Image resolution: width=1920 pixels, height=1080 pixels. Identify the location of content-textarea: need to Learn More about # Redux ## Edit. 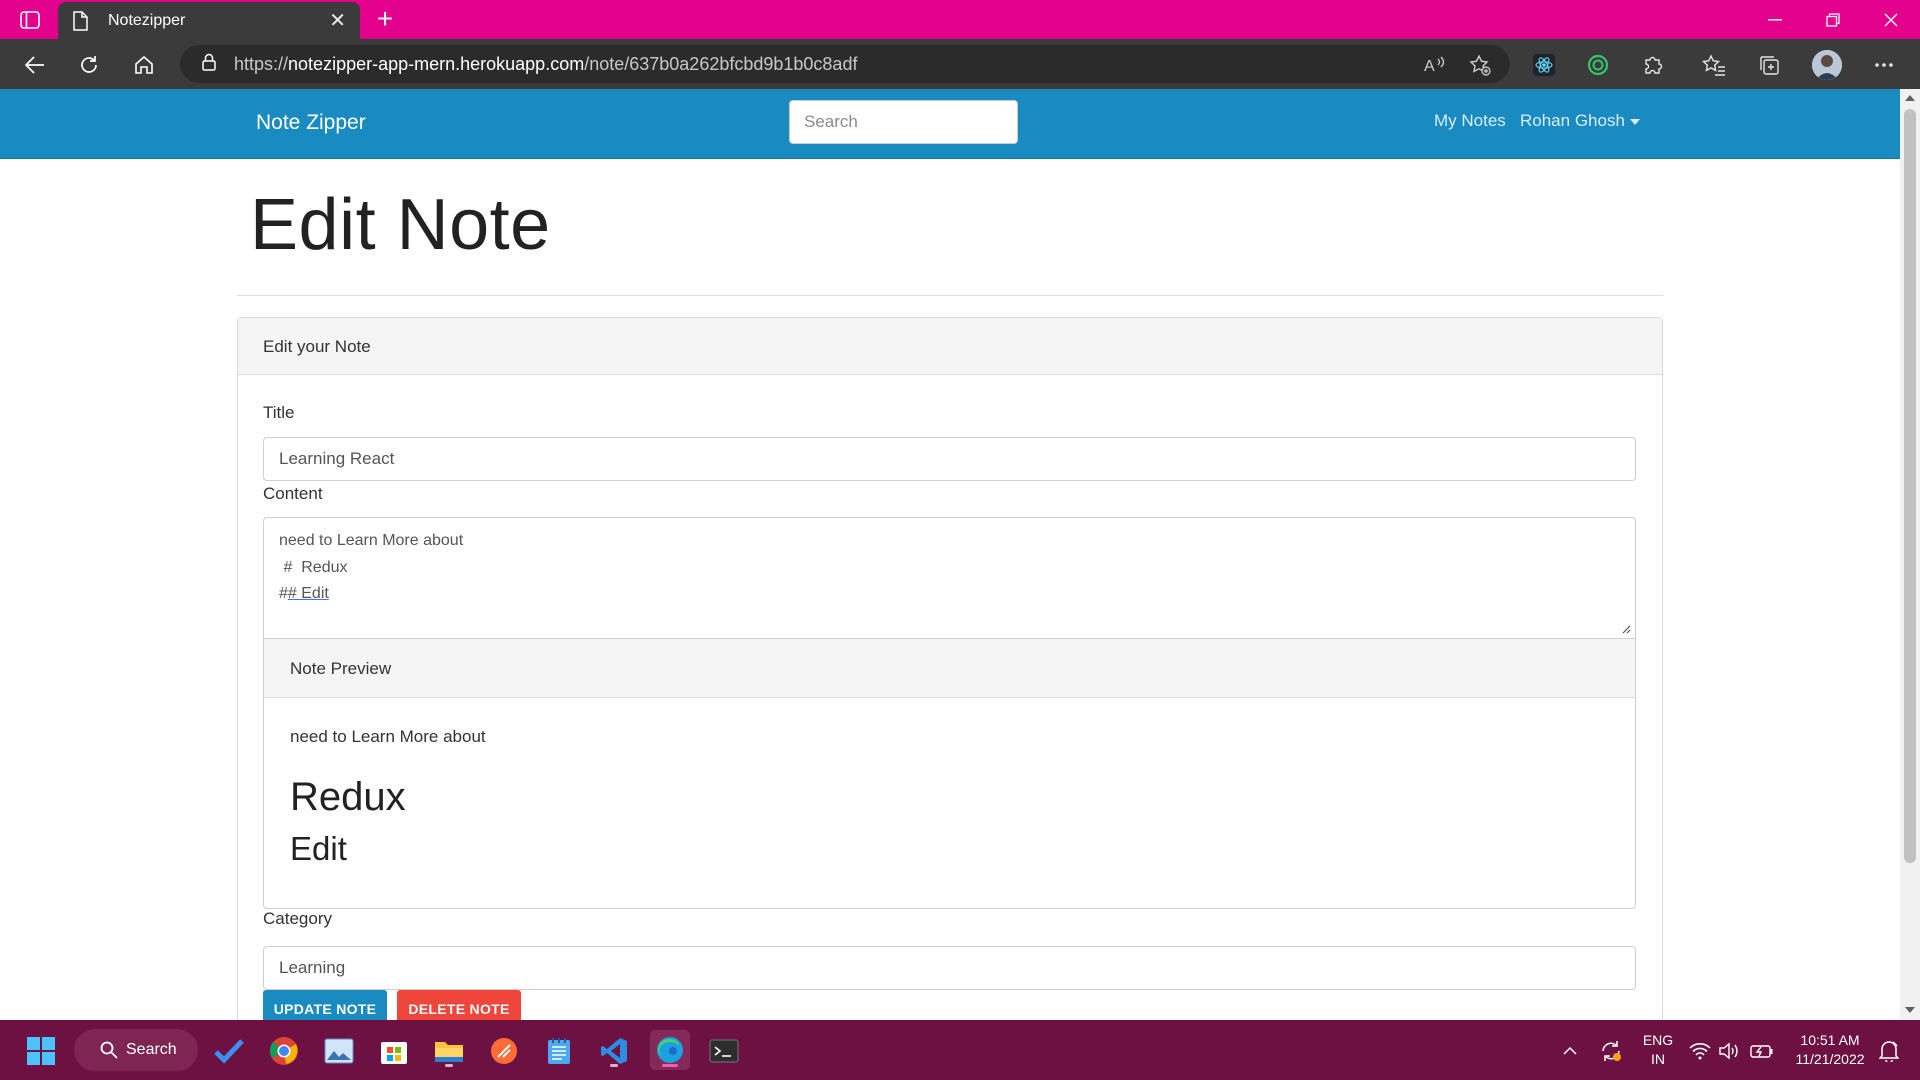
(949, 578).